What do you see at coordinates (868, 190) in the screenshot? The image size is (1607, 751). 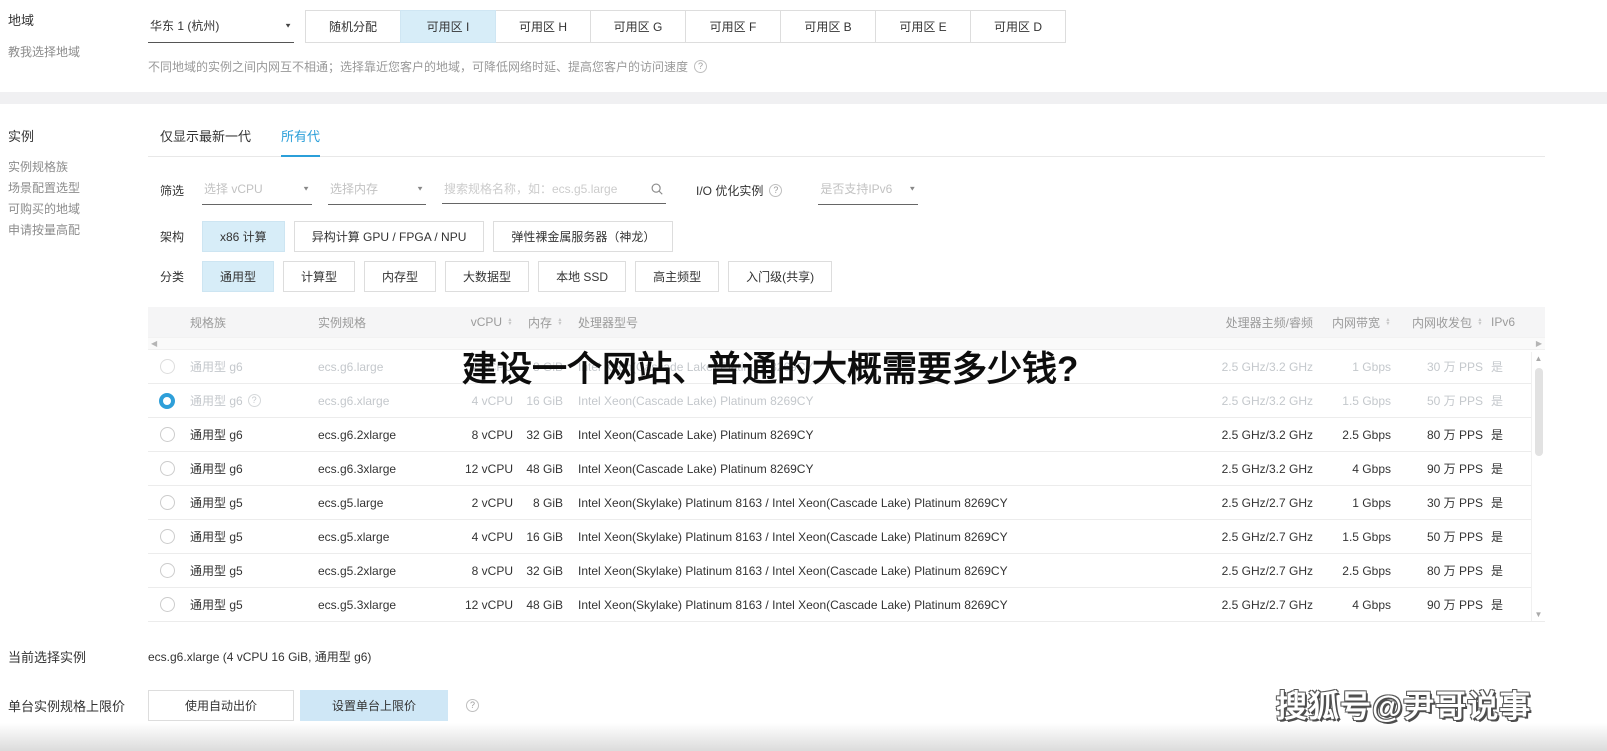 I see `ipv6-select: 是否支持IPv6 ▼` at bounding box center [868, 190].